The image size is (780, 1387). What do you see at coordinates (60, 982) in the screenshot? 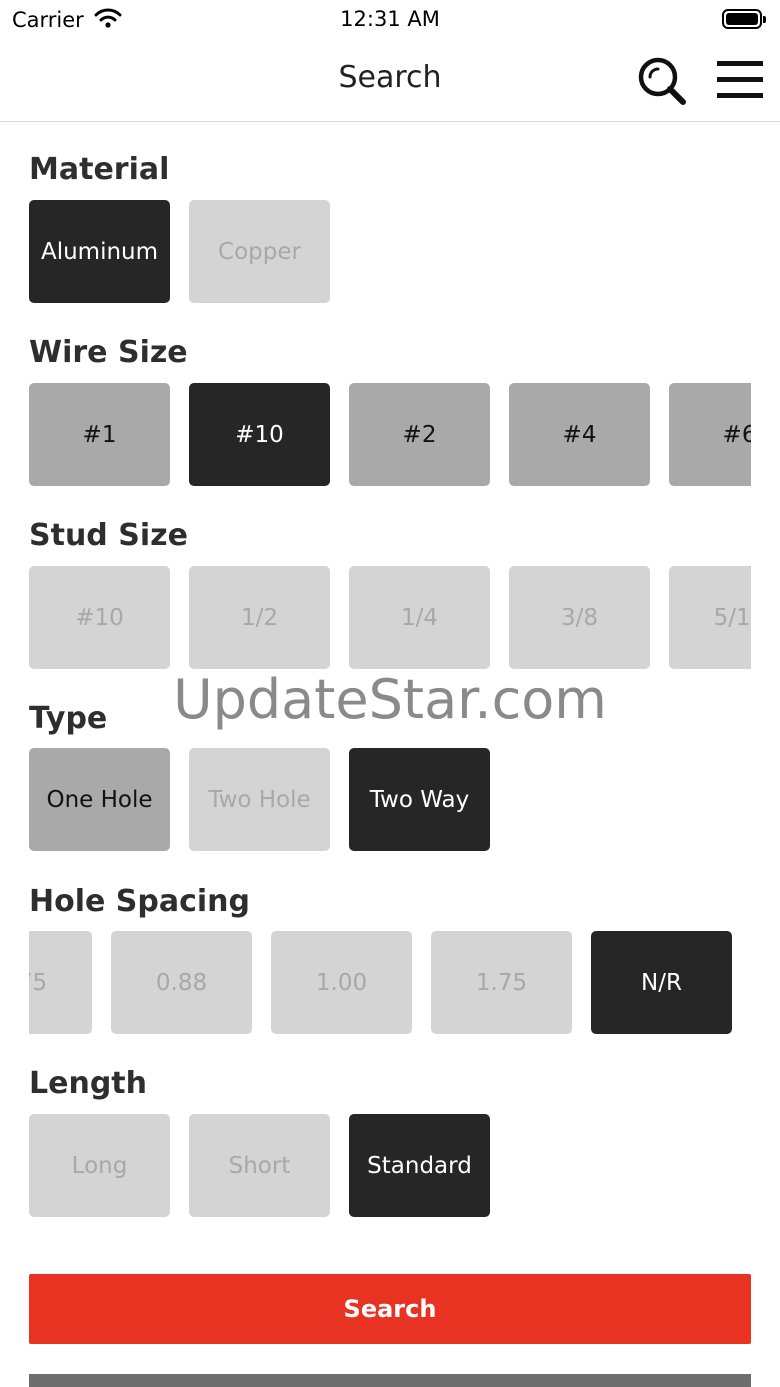
I see `hole-spacing-option-0-75: 0.75` at bounding box center [60, 982].